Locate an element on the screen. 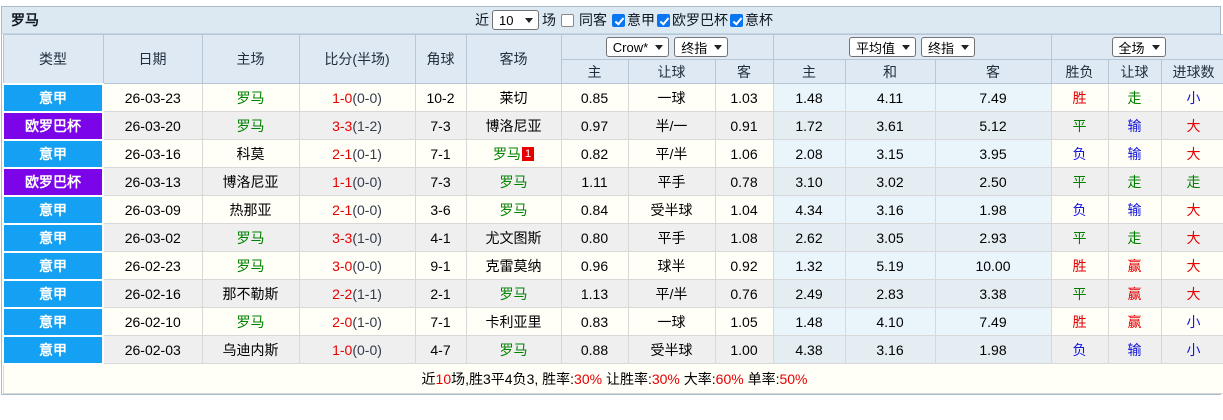  match-date: 26-03-16 is located at coordinates (152, 153).